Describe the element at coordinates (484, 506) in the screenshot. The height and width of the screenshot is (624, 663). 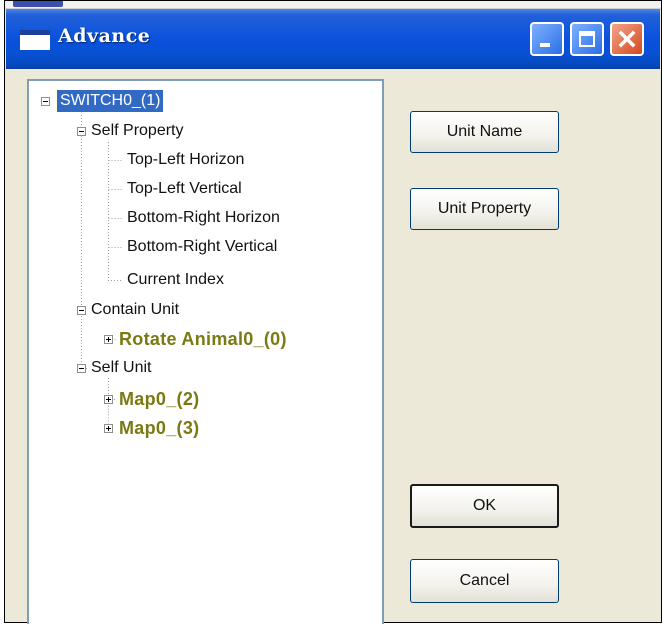
I see `ok-button: OK` at that location.